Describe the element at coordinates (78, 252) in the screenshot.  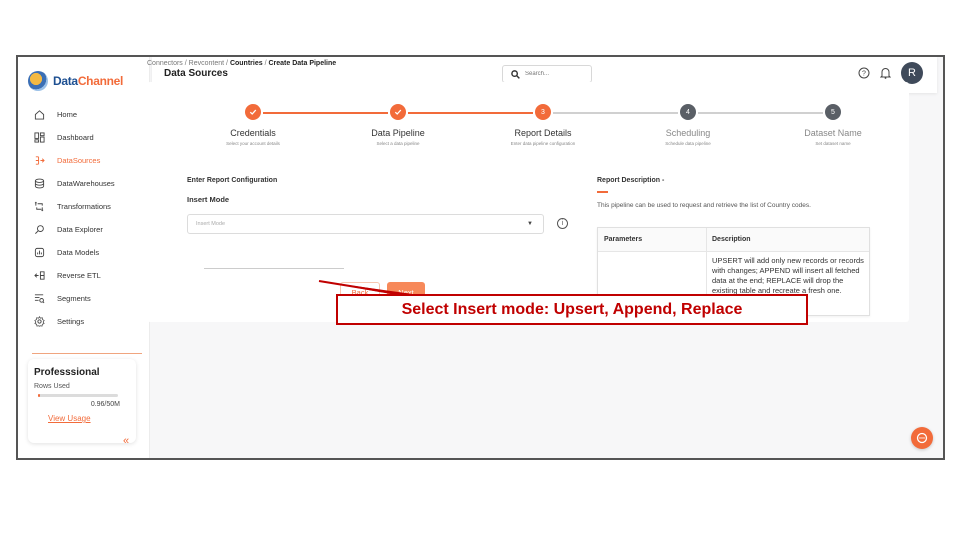
I see `sidebar-item-label: Data Models` at that location.